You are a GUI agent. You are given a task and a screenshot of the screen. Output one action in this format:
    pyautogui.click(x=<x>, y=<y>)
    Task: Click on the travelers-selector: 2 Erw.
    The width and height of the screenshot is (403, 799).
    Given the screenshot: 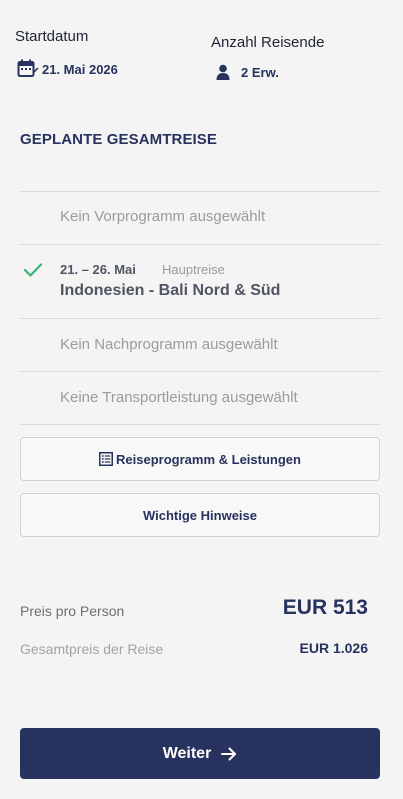 What is the action you would take?
    pyautogui.click(x=247, y=72)
    